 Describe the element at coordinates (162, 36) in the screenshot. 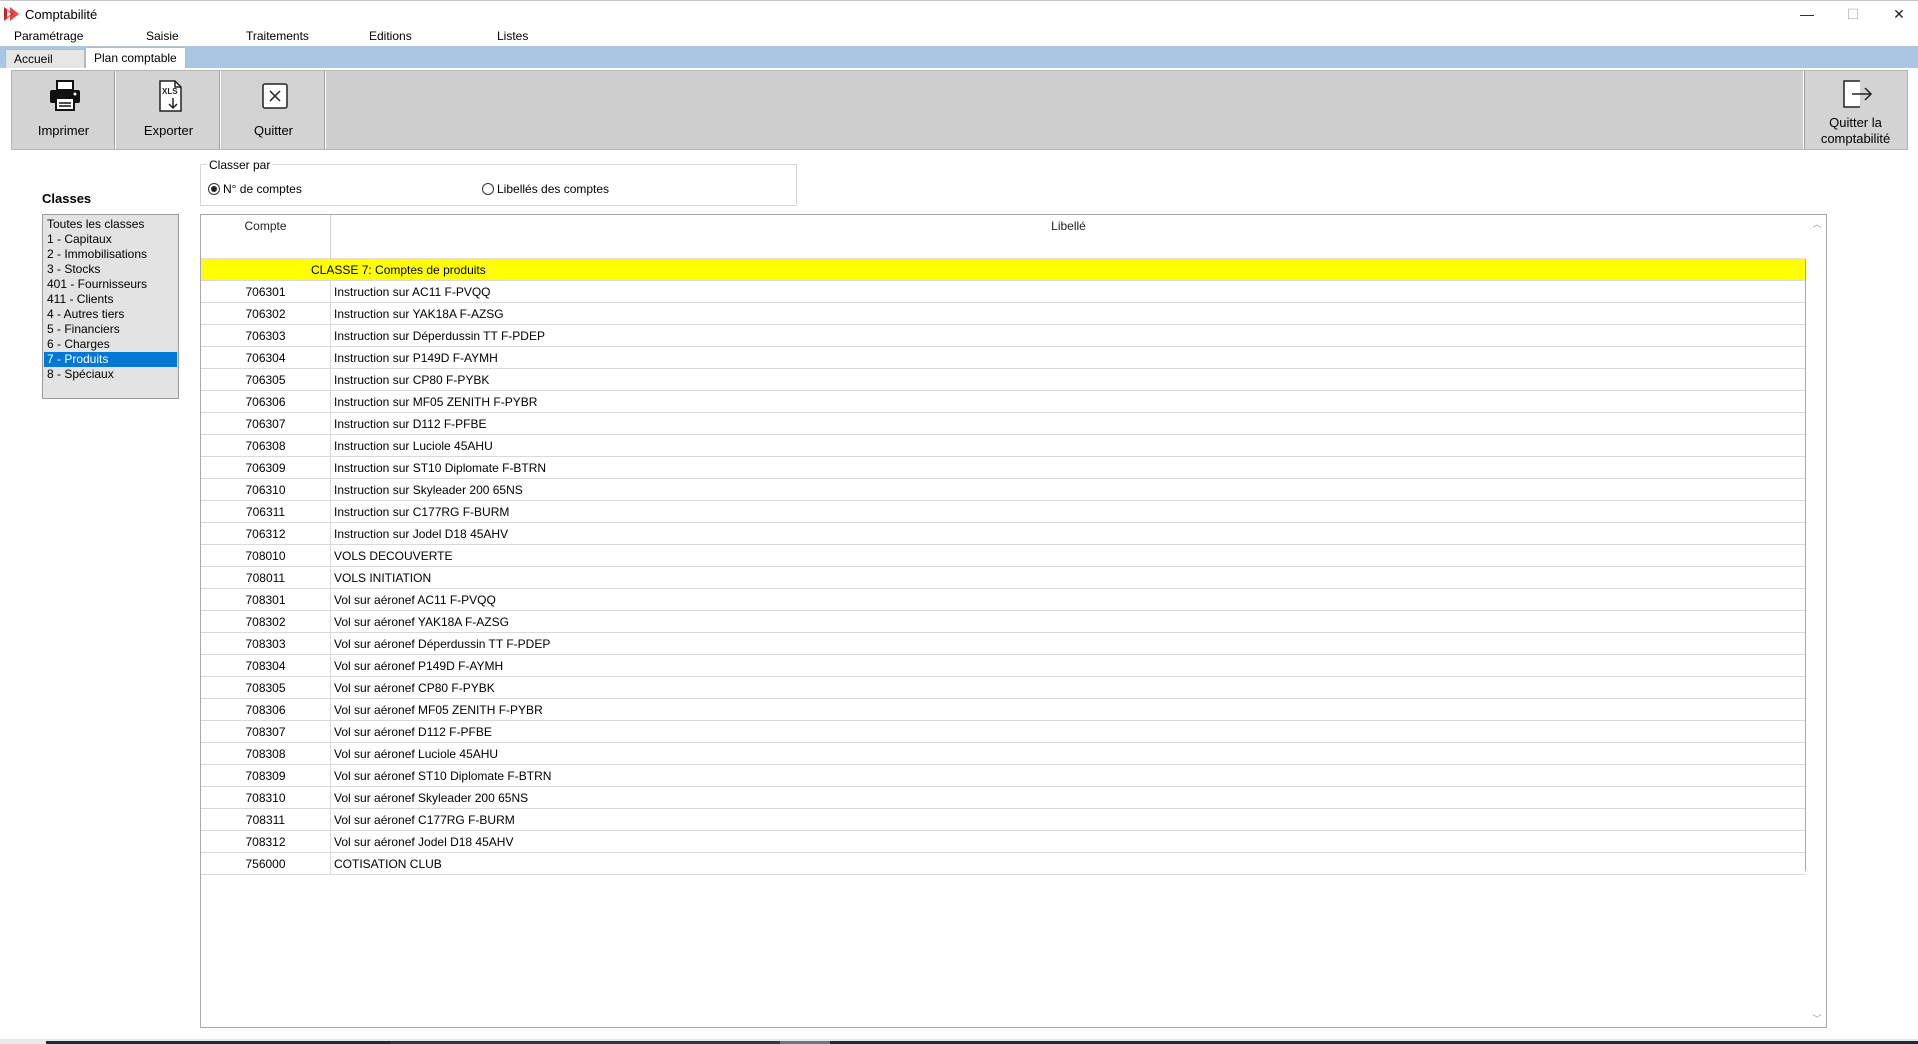

I see `menu-saisie: Saisie` at that location.